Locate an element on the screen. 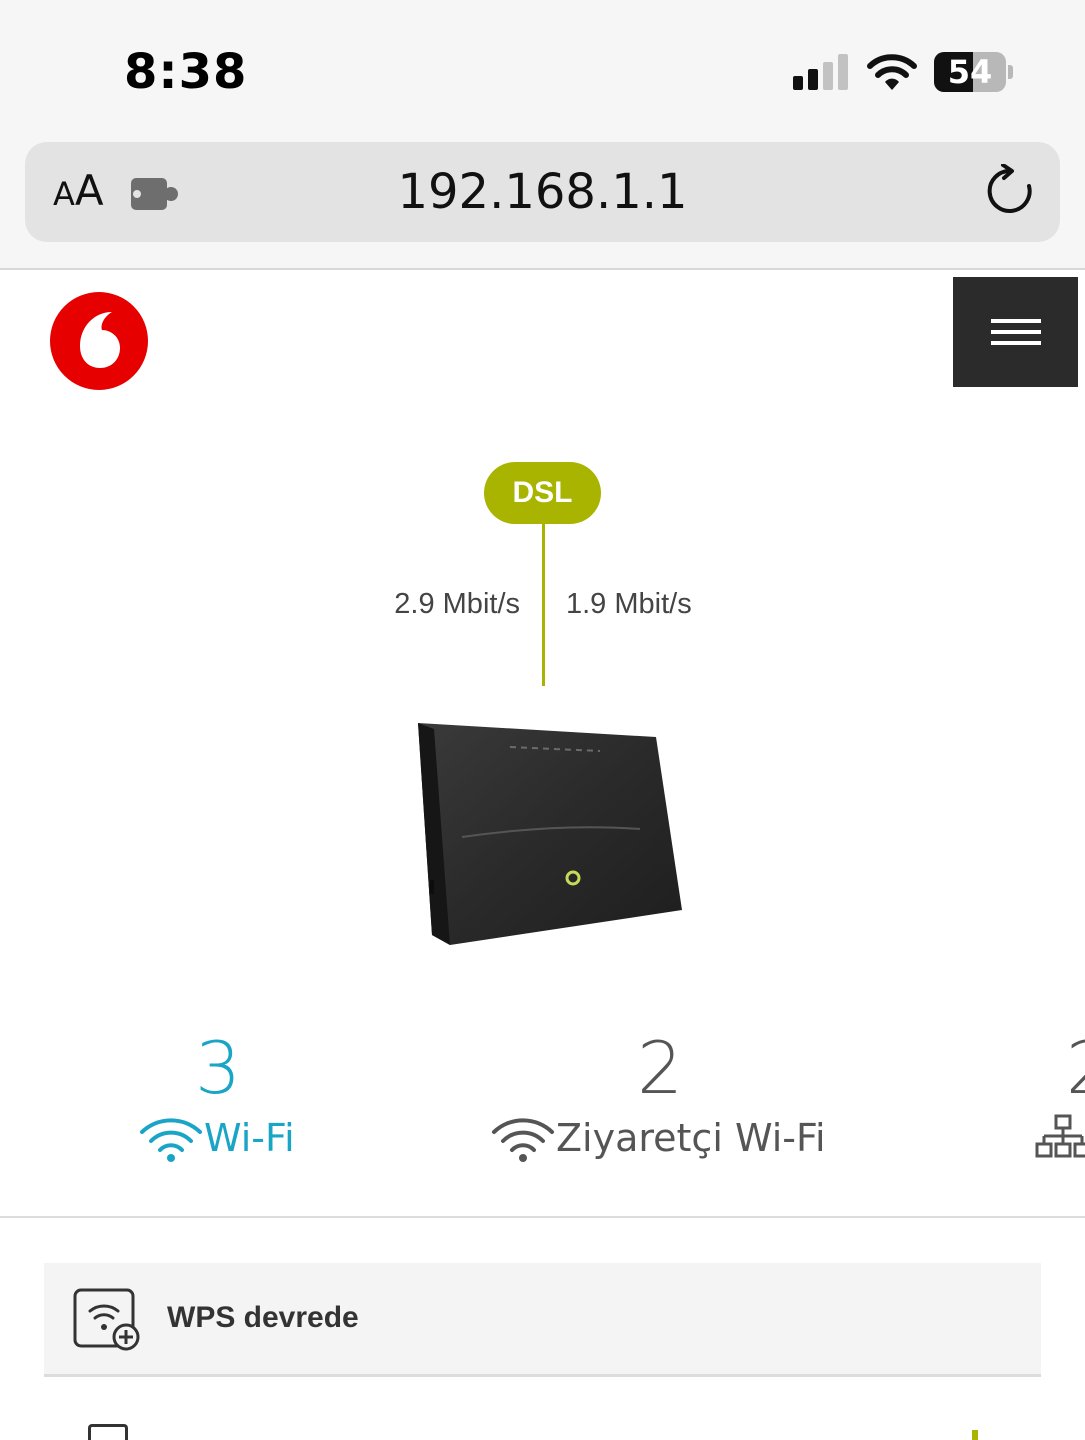  wifi-count: 3 is located at coordinates (218, 1068).